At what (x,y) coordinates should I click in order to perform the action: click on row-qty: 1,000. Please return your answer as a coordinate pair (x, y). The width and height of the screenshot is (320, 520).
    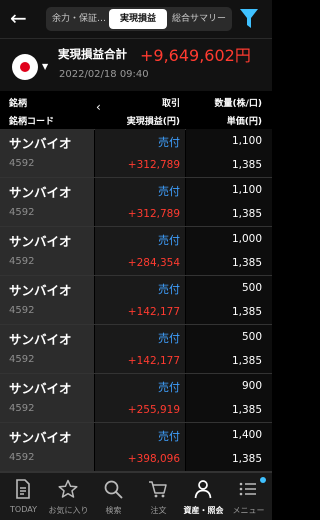
    Looking at the image, I should click on (246, 239).